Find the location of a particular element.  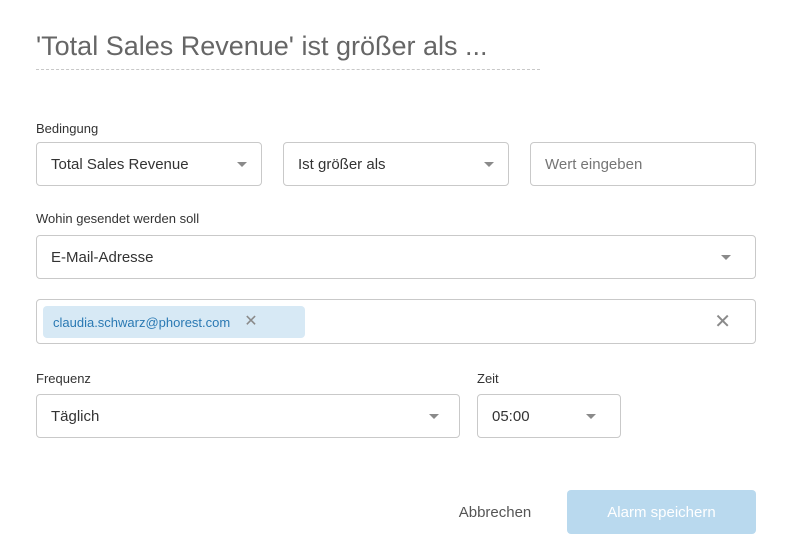

cancel-button: Abbrechen is located at coordinates (495, 512).